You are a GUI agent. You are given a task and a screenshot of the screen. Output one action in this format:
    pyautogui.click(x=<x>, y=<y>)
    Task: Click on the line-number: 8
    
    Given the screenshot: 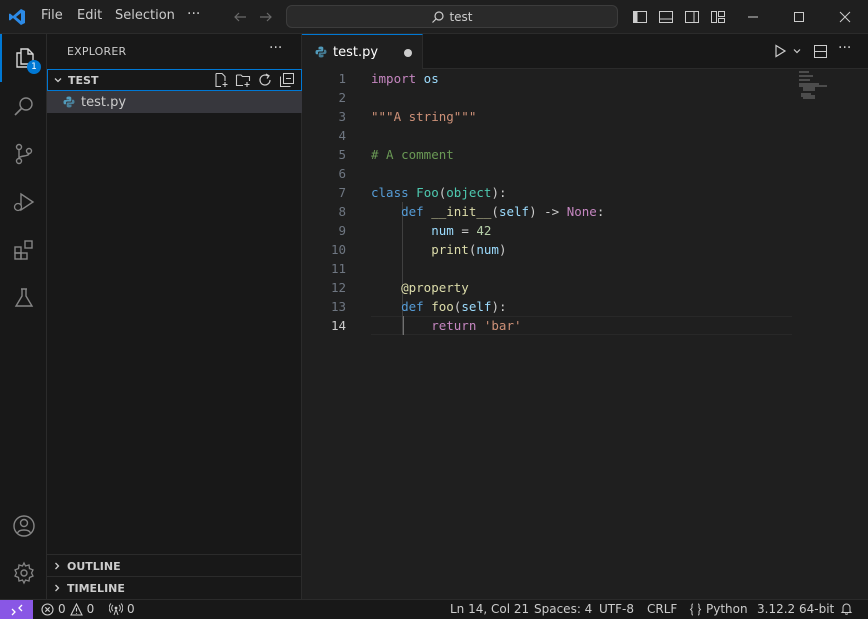 What is the action you would take?
    pyautogui.click(x=342, y=211)
    